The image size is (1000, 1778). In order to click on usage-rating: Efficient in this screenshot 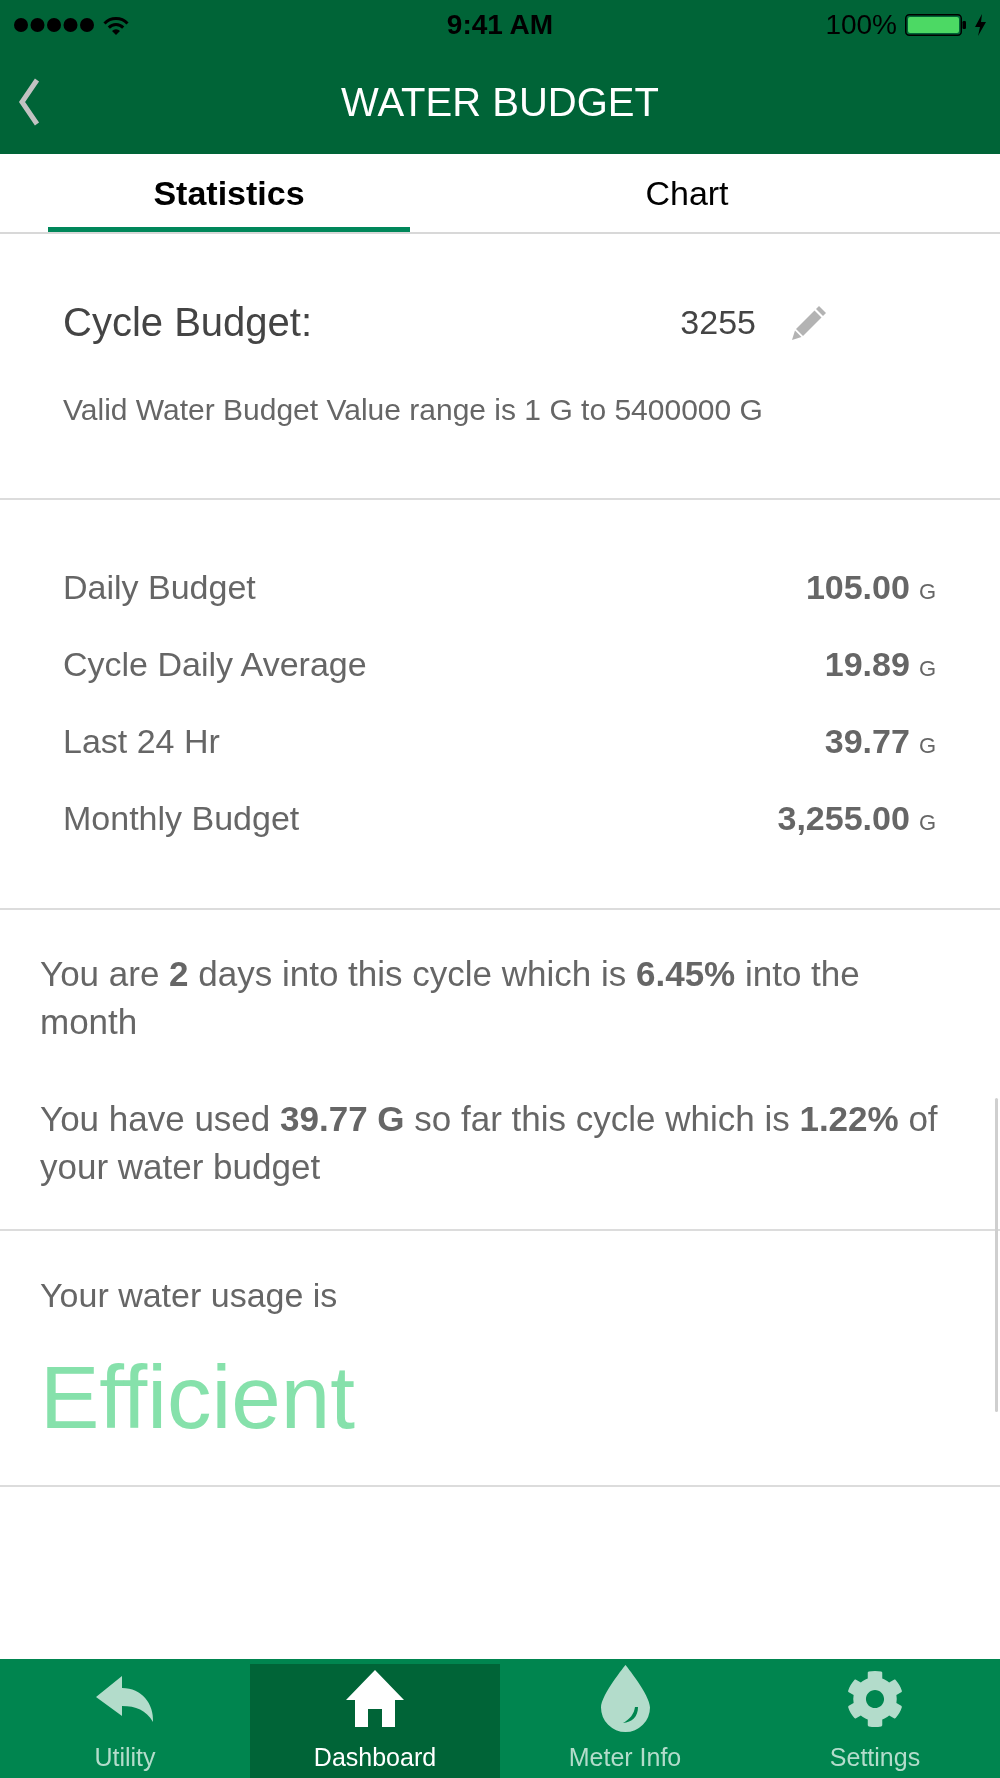, I will do `click(198, 1397)`.